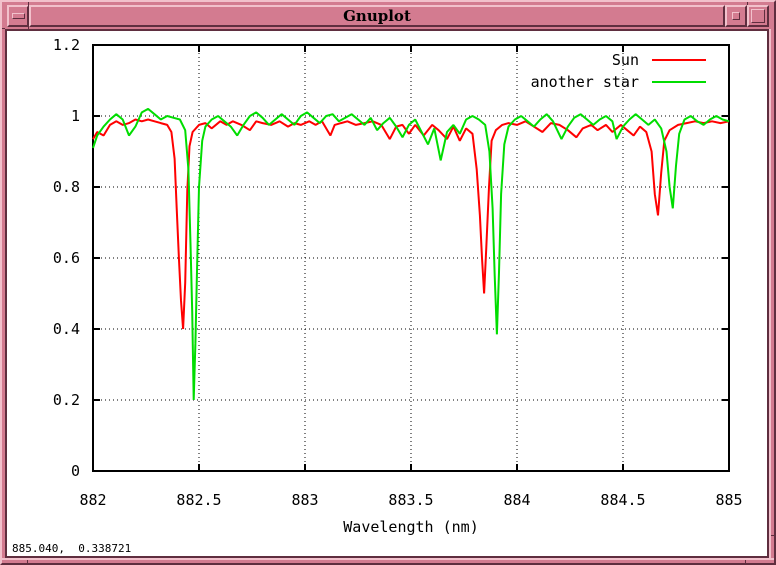 The image size is (776, 565). I want to click on y-tick-label: 0.6, so click(66, 258).